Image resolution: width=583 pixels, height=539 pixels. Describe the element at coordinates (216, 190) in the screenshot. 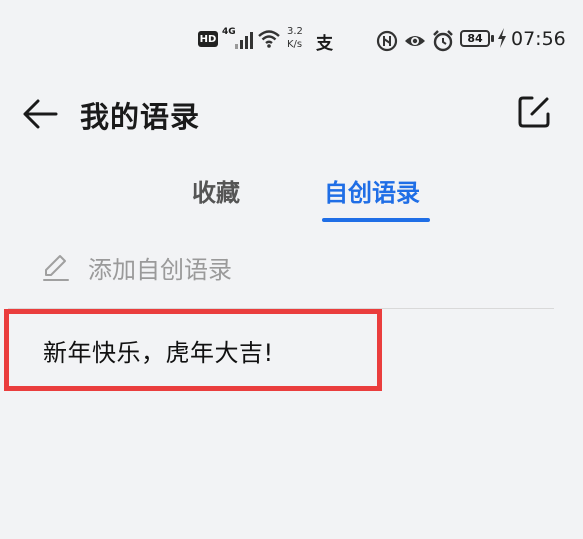

I see `tab-favorites: 收藏` at that location.